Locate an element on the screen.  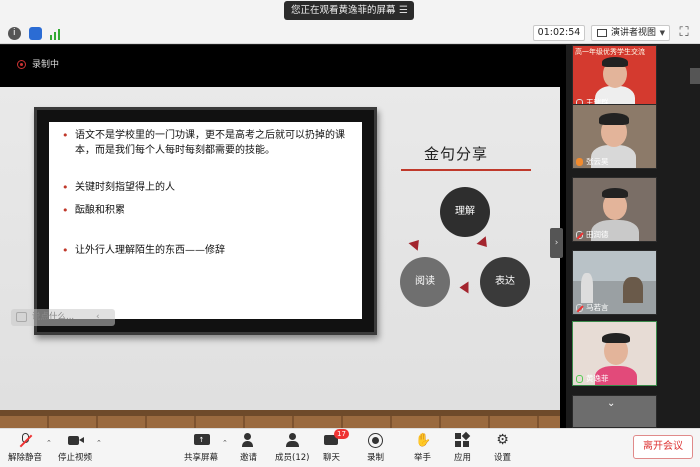
video-camera-icon is located at coordinates (75, 440).